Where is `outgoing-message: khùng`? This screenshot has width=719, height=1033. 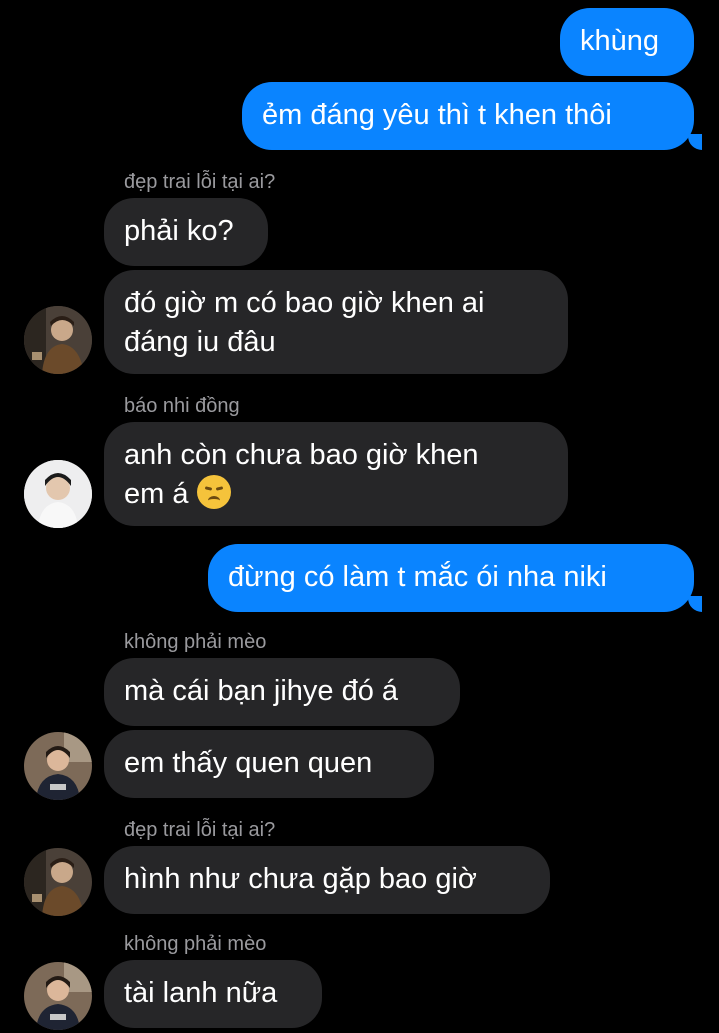 outgoing-message: khùng is located at coordinates (627, 42).